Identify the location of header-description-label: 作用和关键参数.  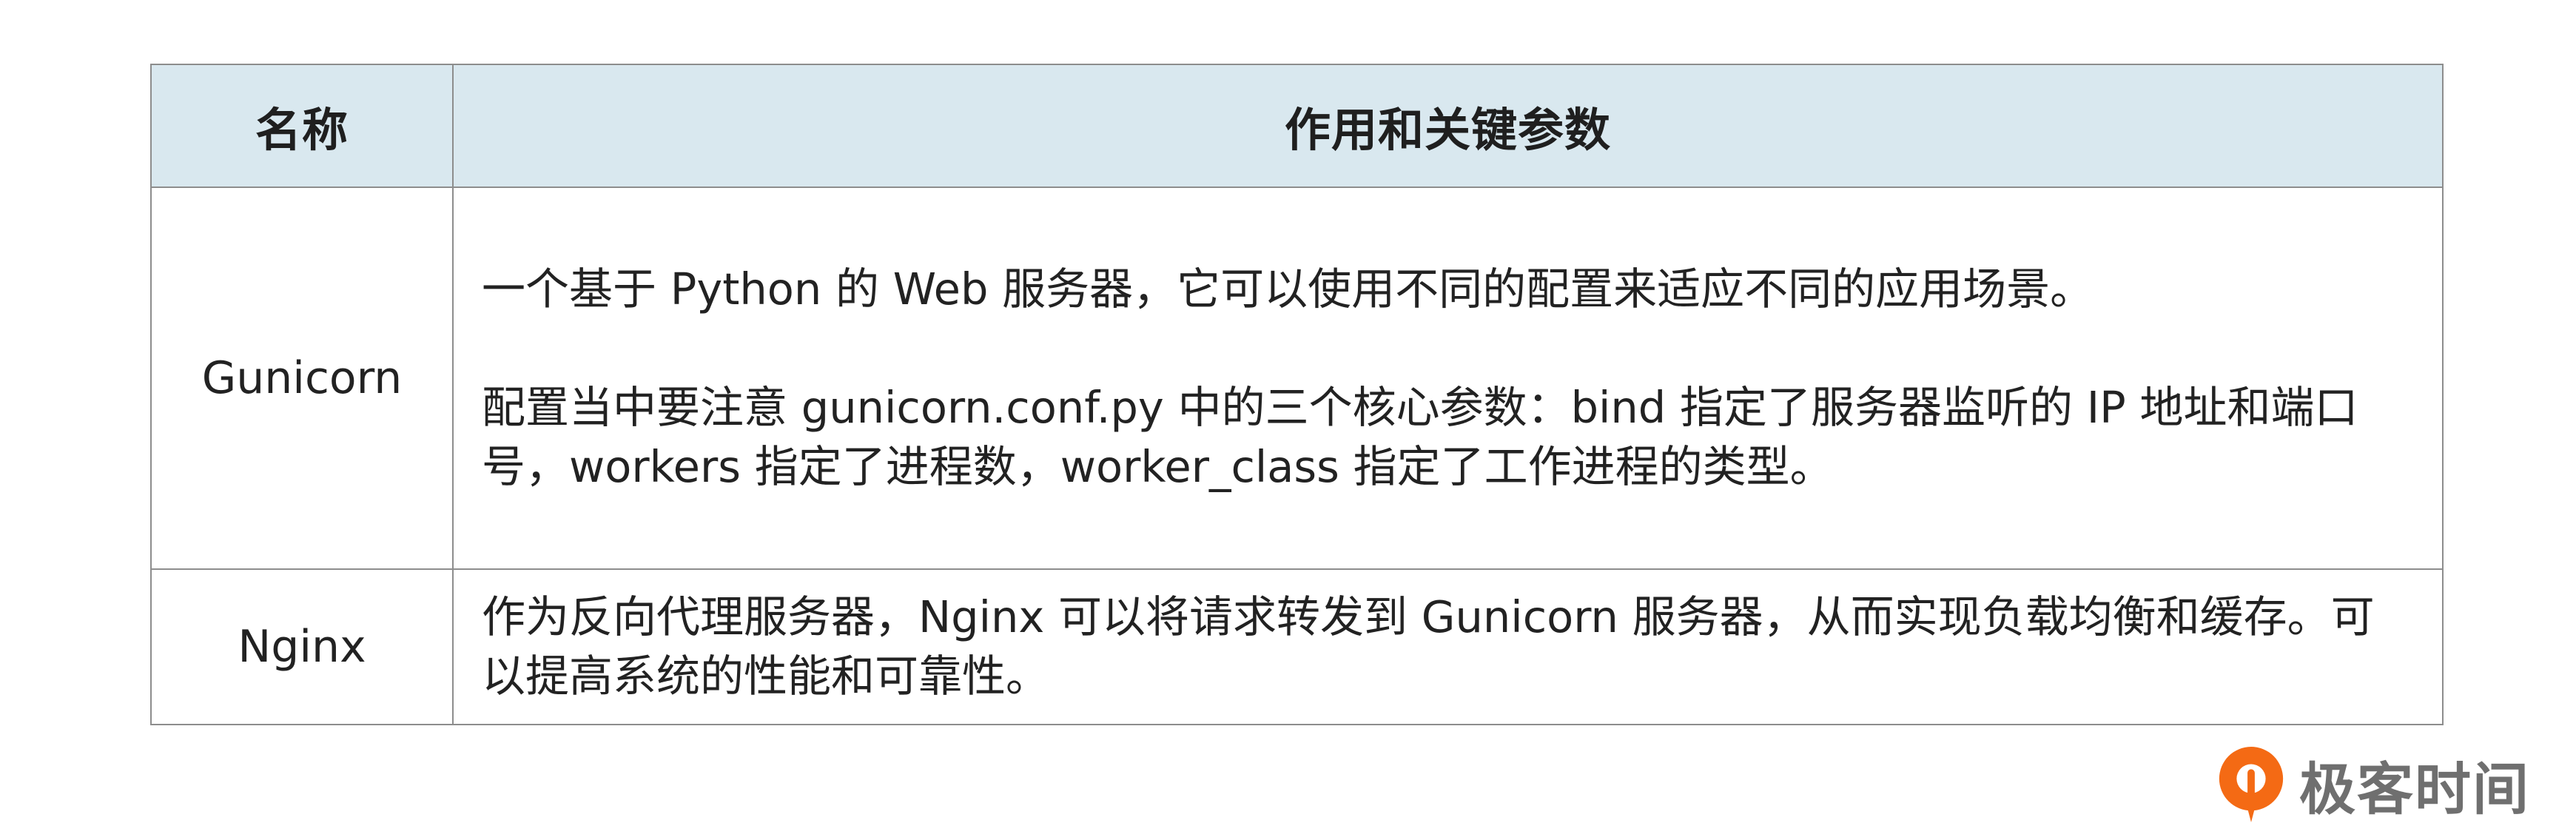
(1447, 130).